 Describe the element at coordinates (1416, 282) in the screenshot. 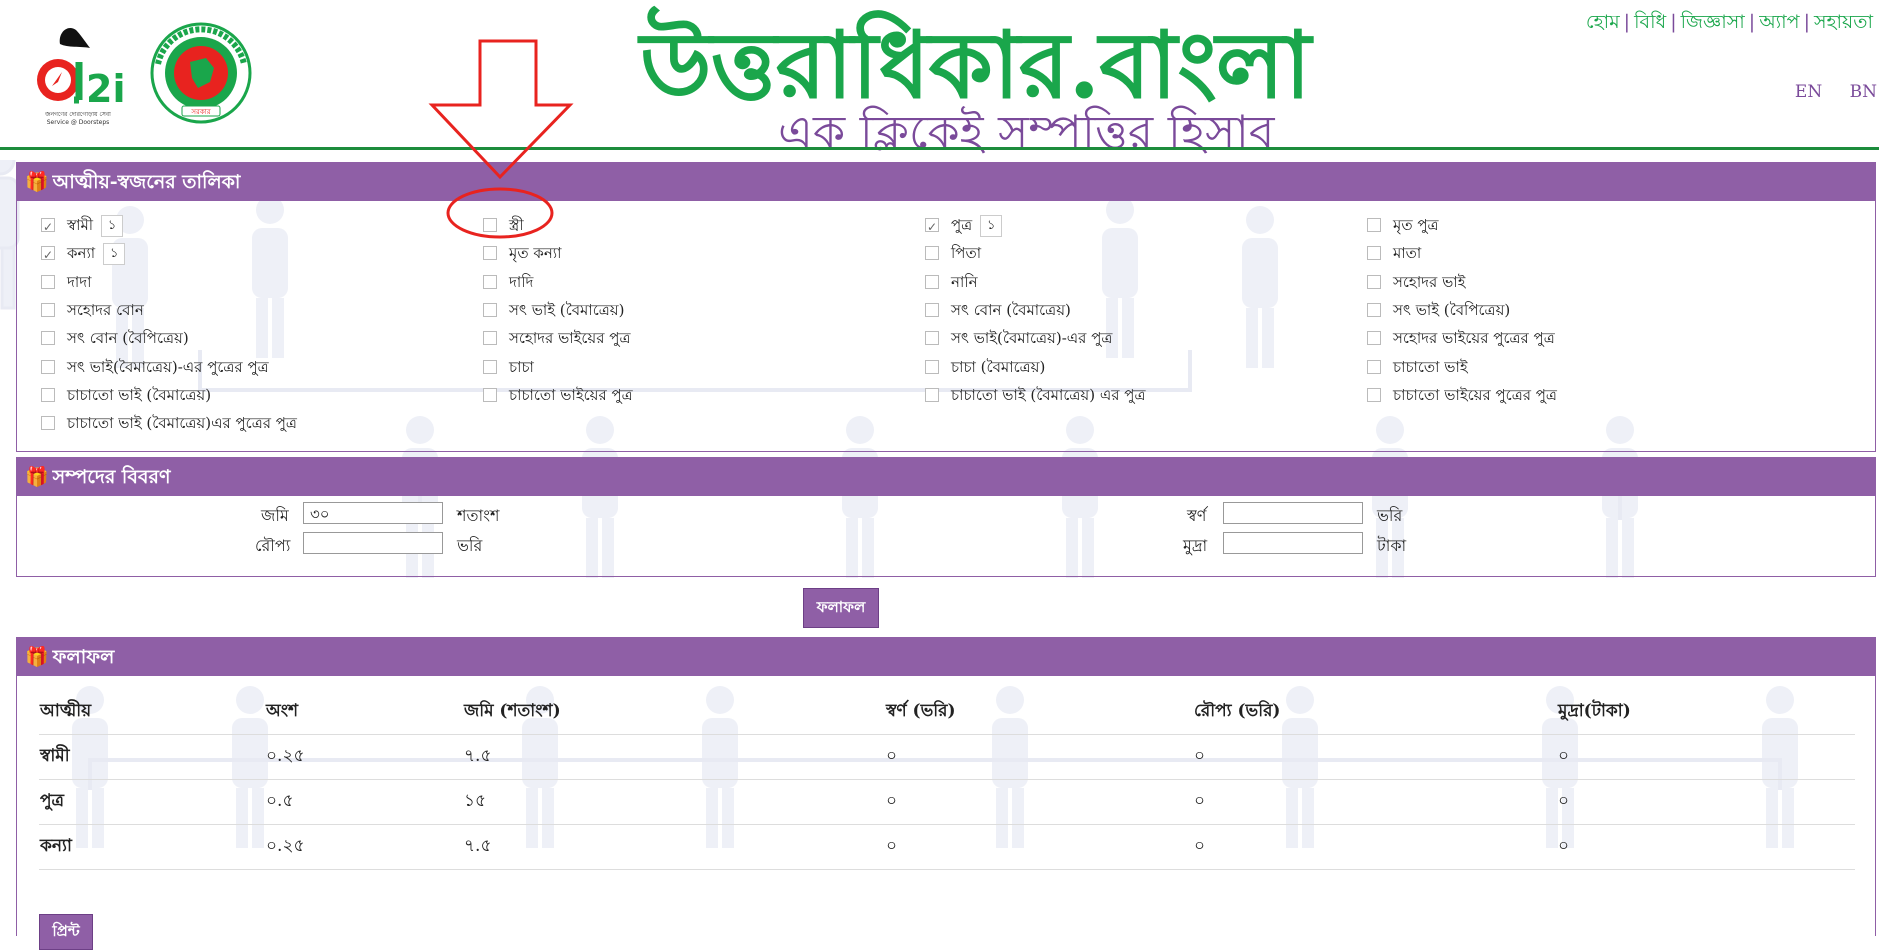

I see `relative-option: সহোদর ভাই` at that location.